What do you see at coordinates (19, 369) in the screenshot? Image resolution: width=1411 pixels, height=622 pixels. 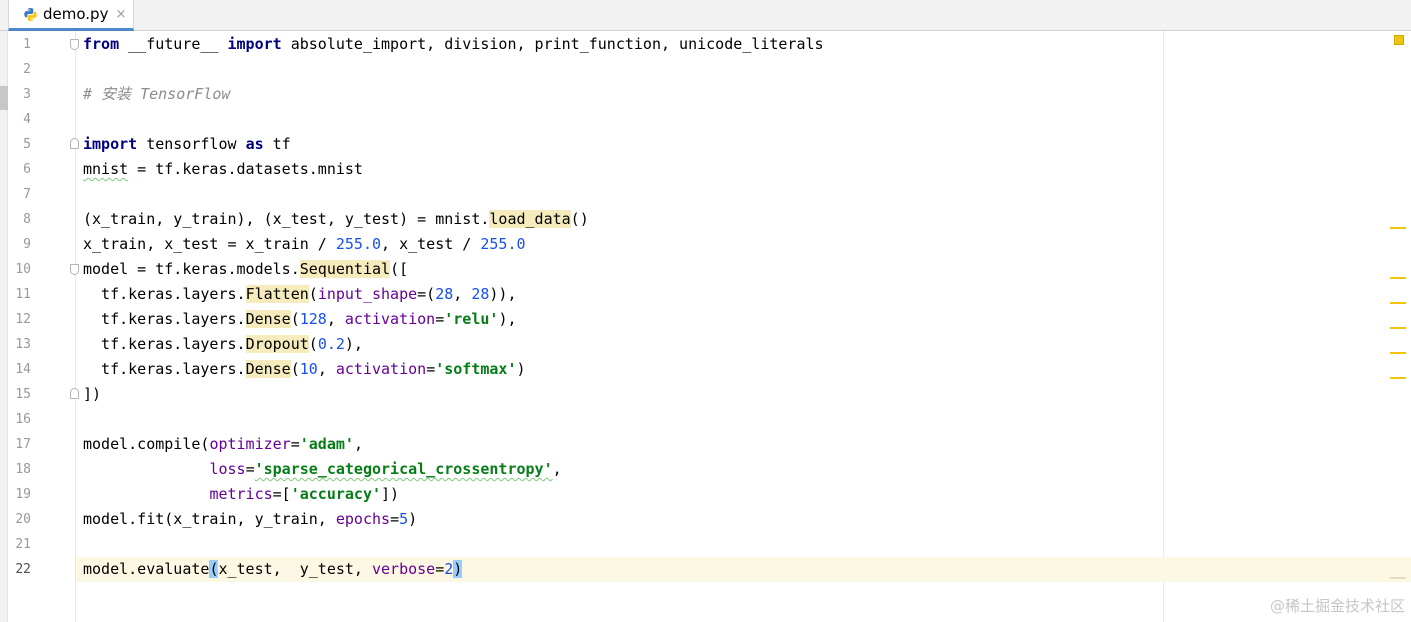 I see `line-number: 14` at bounding box center [19, 369].